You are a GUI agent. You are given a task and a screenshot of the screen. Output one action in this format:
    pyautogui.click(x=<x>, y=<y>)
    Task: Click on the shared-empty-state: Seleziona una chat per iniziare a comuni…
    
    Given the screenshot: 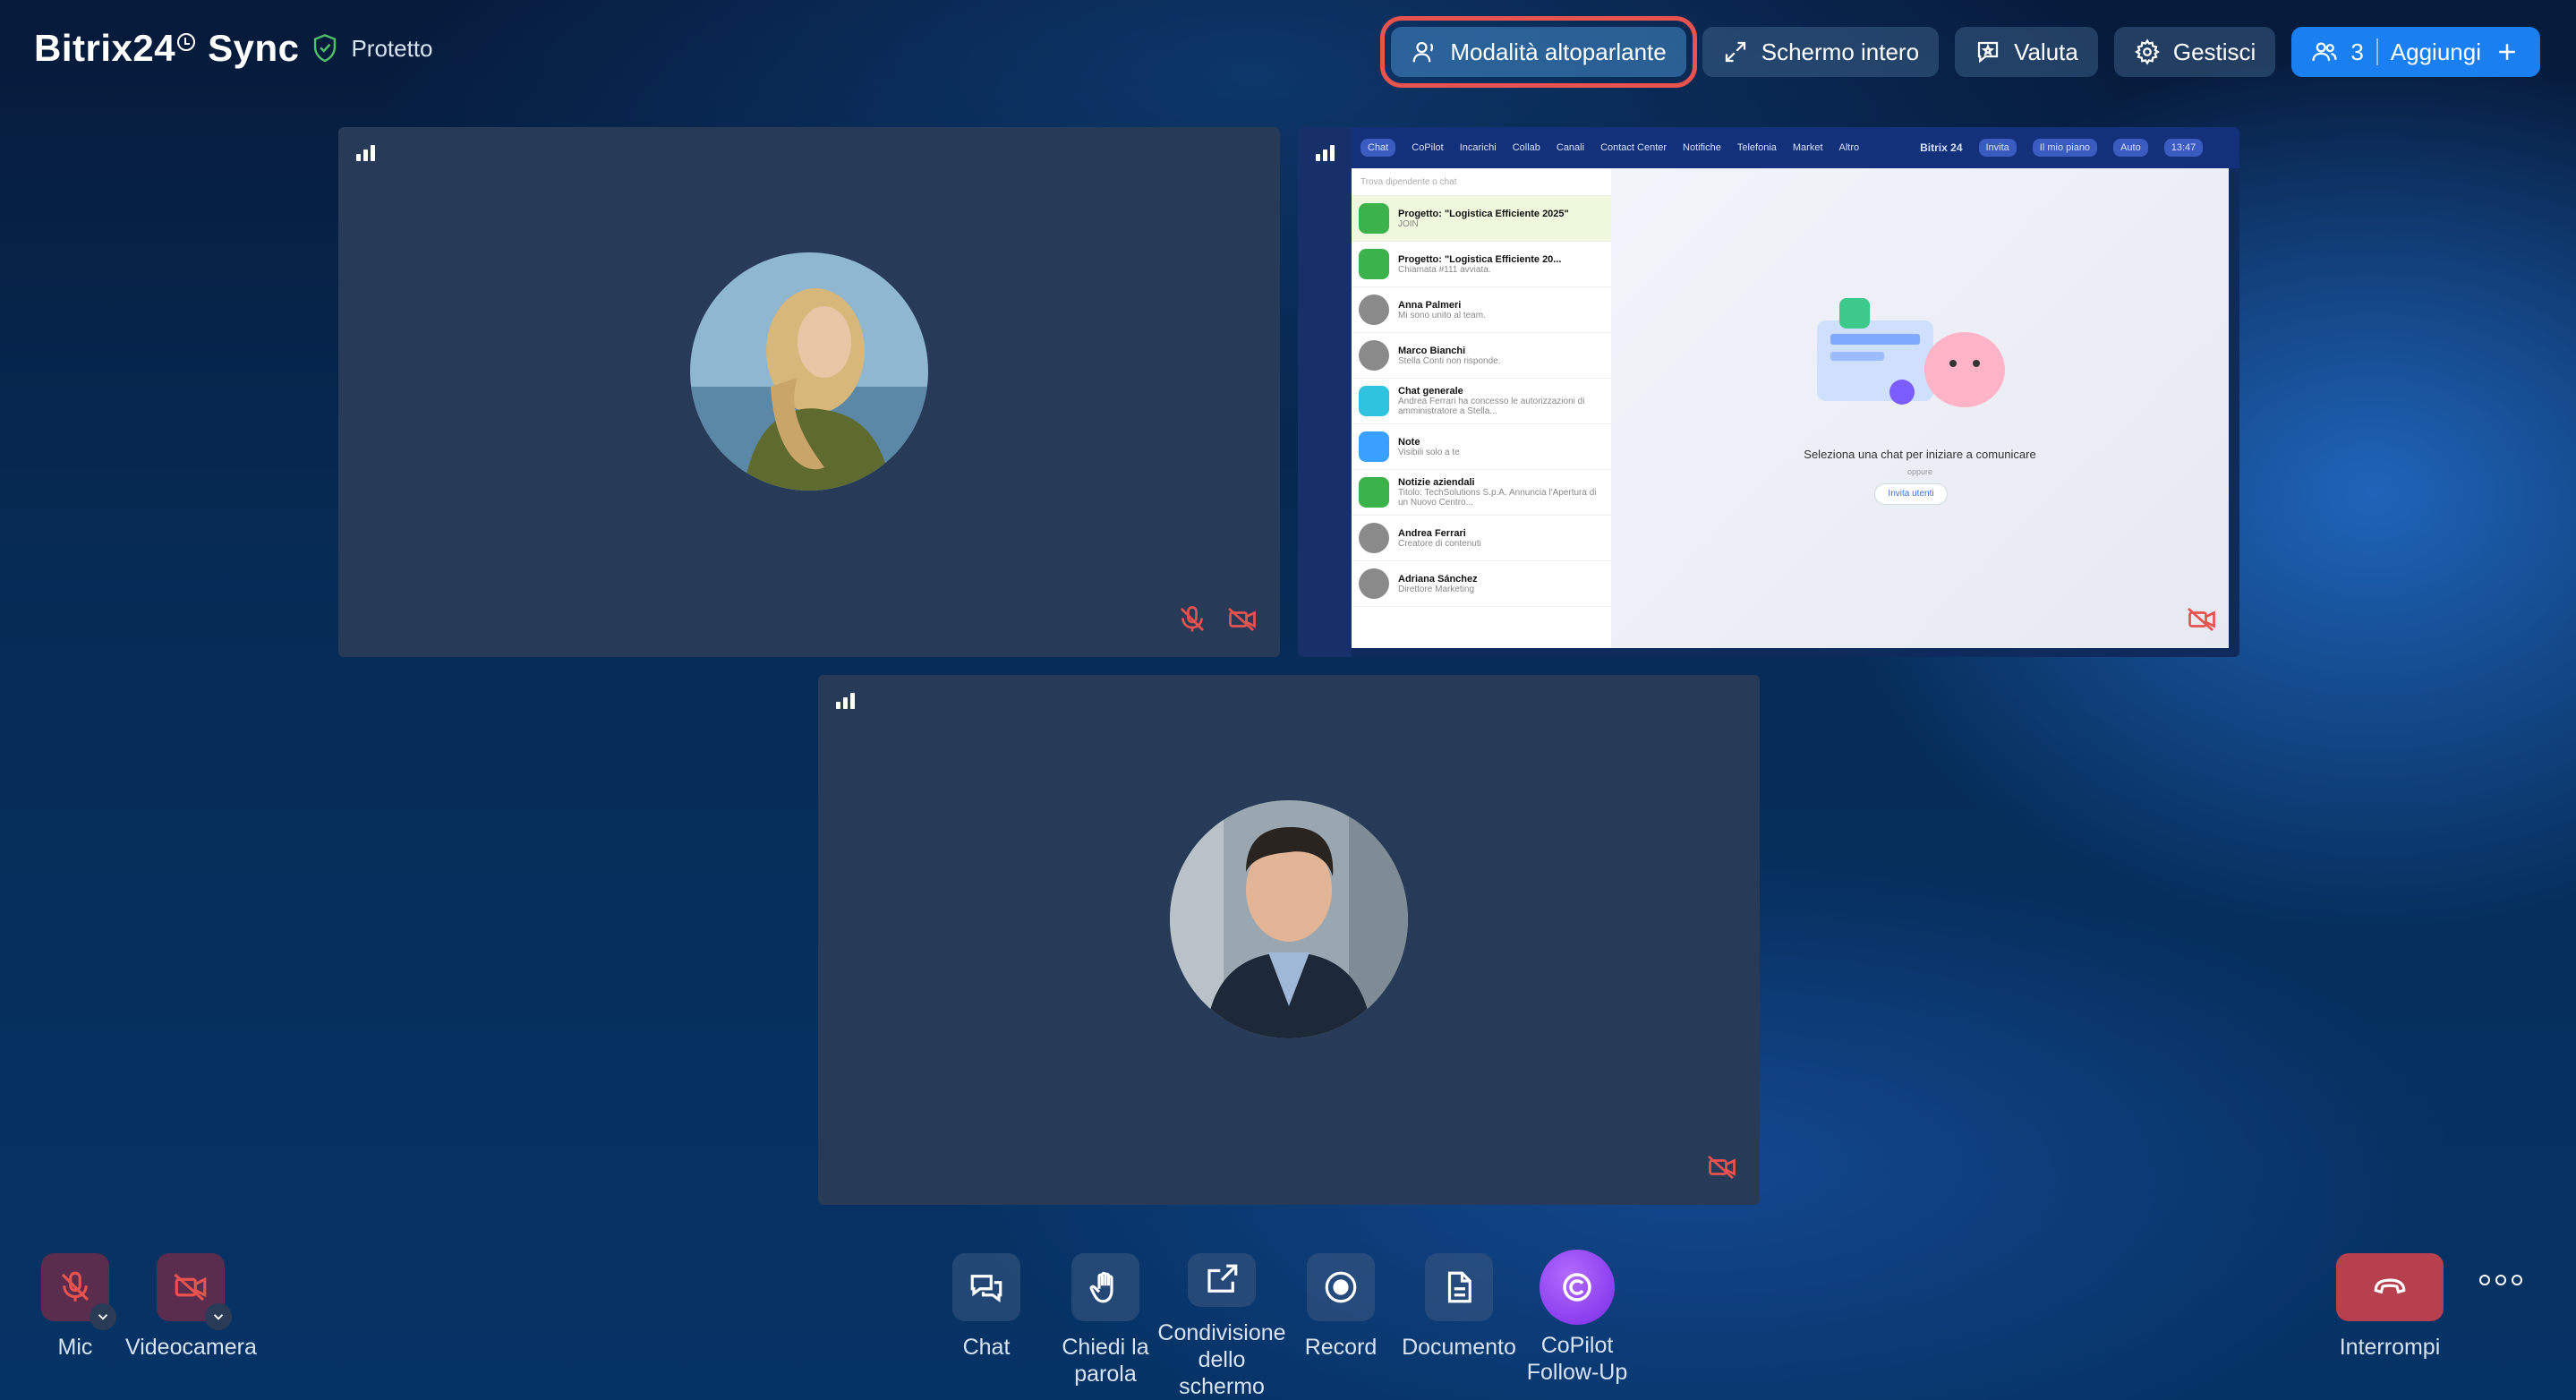 What is the action you would take?
    pyautogui.click(x=1920, y=408)
    